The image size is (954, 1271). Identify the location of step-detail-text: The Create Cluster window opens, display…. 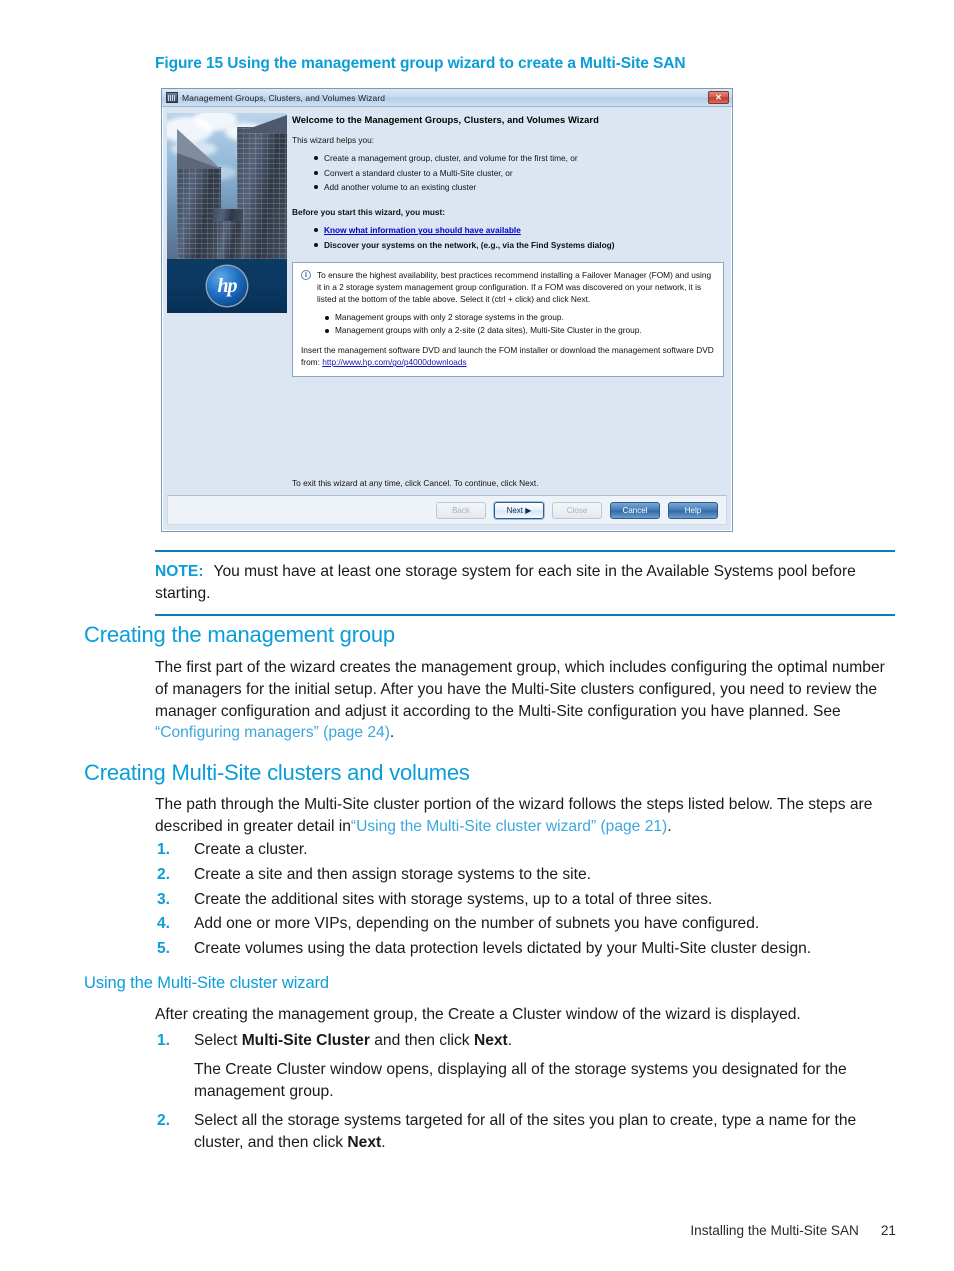
(520, 1080).